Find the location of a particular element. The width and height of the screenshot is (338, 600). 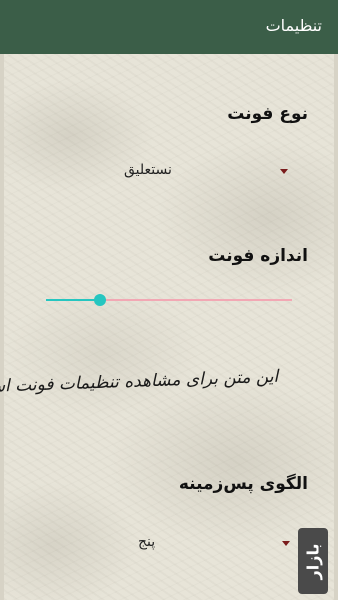

background-pattern-label: الگوی پس‌زمینه is located at coordinates (243, 484).